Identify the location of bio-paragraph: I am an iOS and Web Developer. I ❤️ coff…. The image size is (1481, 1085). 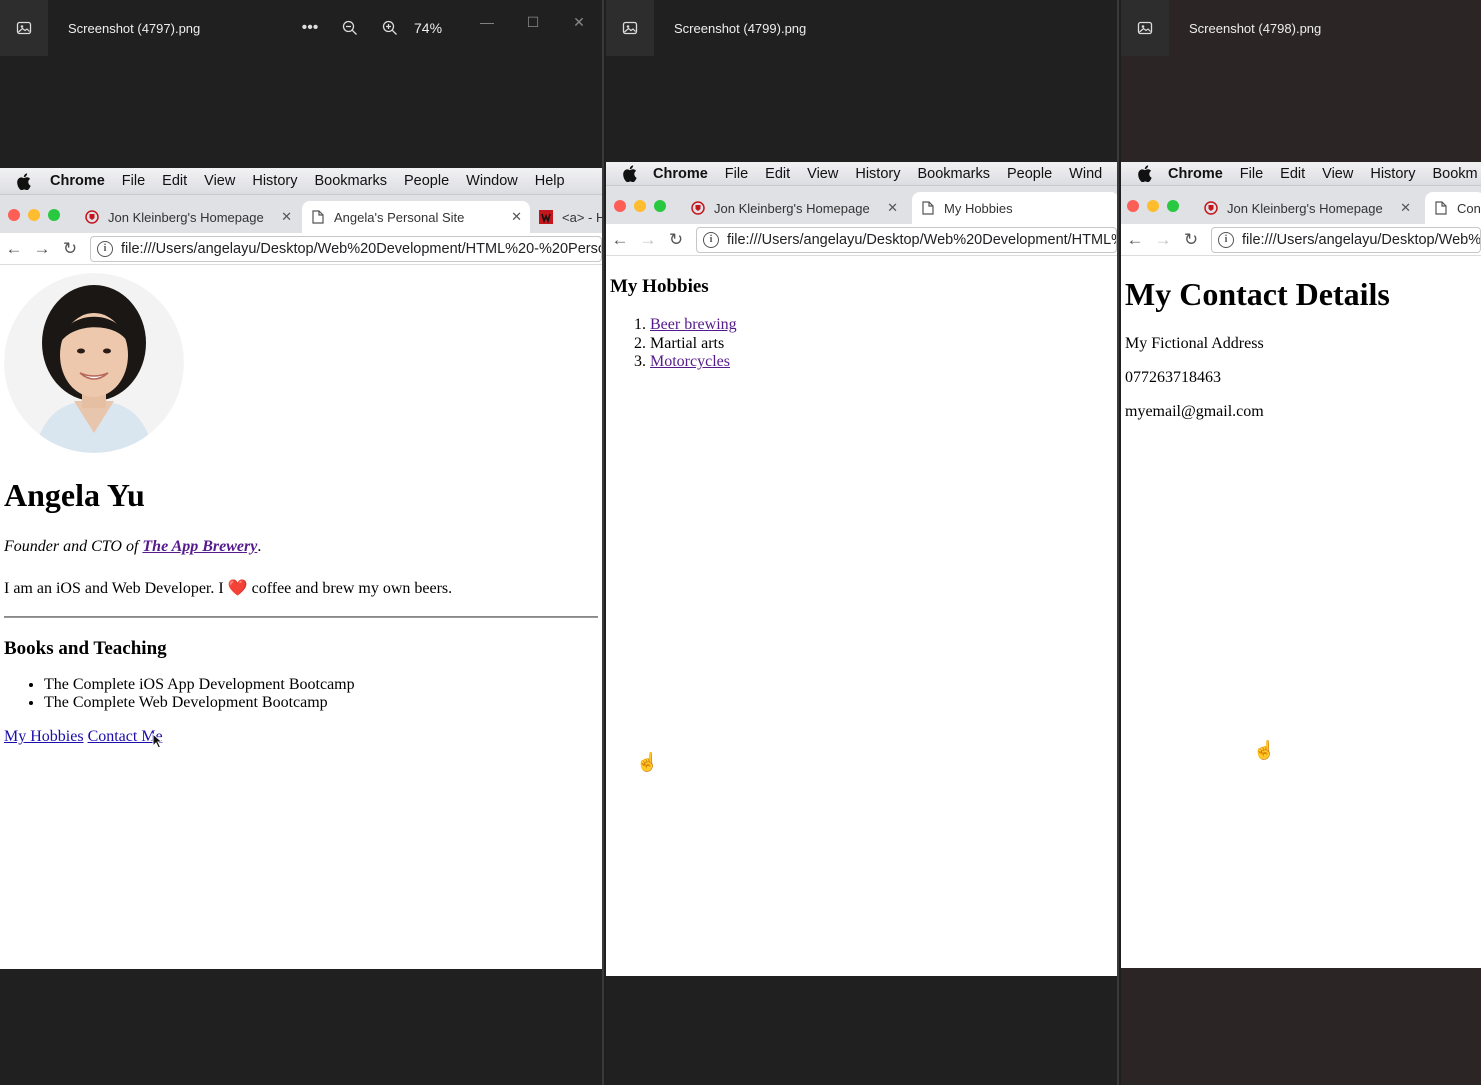
(228, 588).